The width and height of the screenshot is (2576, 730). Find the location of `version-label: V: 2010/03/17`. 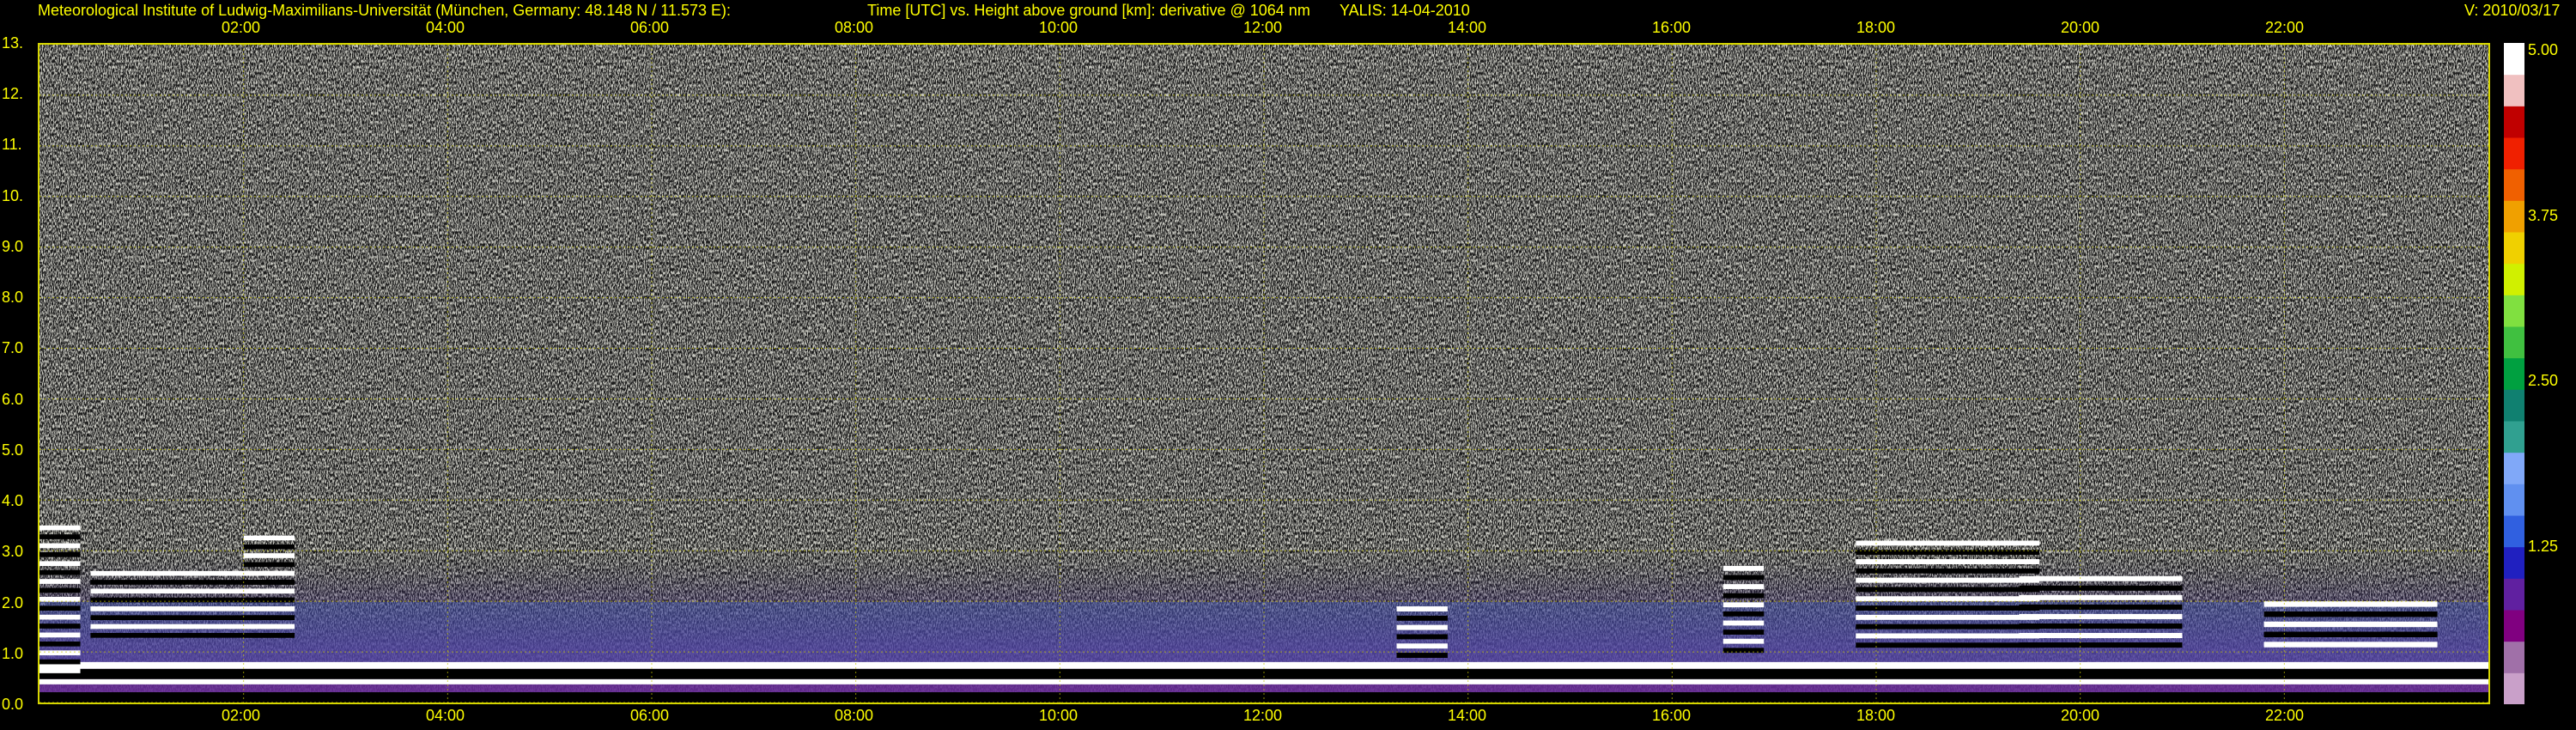

version-label: V: 2010/03/17 is located at coordinates (2513, 10).